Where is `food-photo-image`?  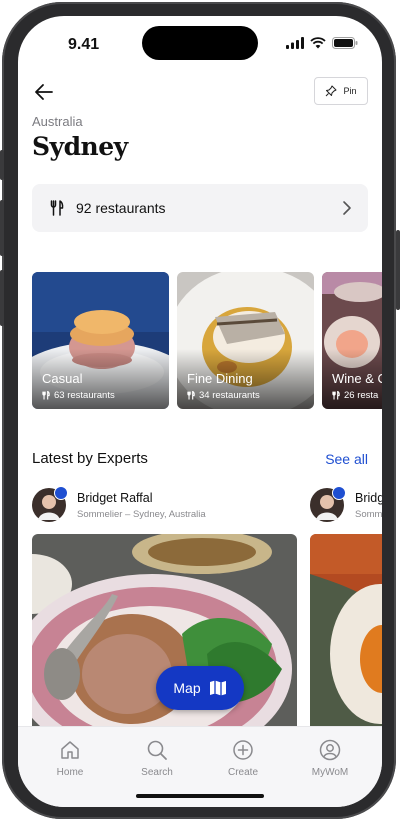 food-photo-image is located at coordinates (346, 634).